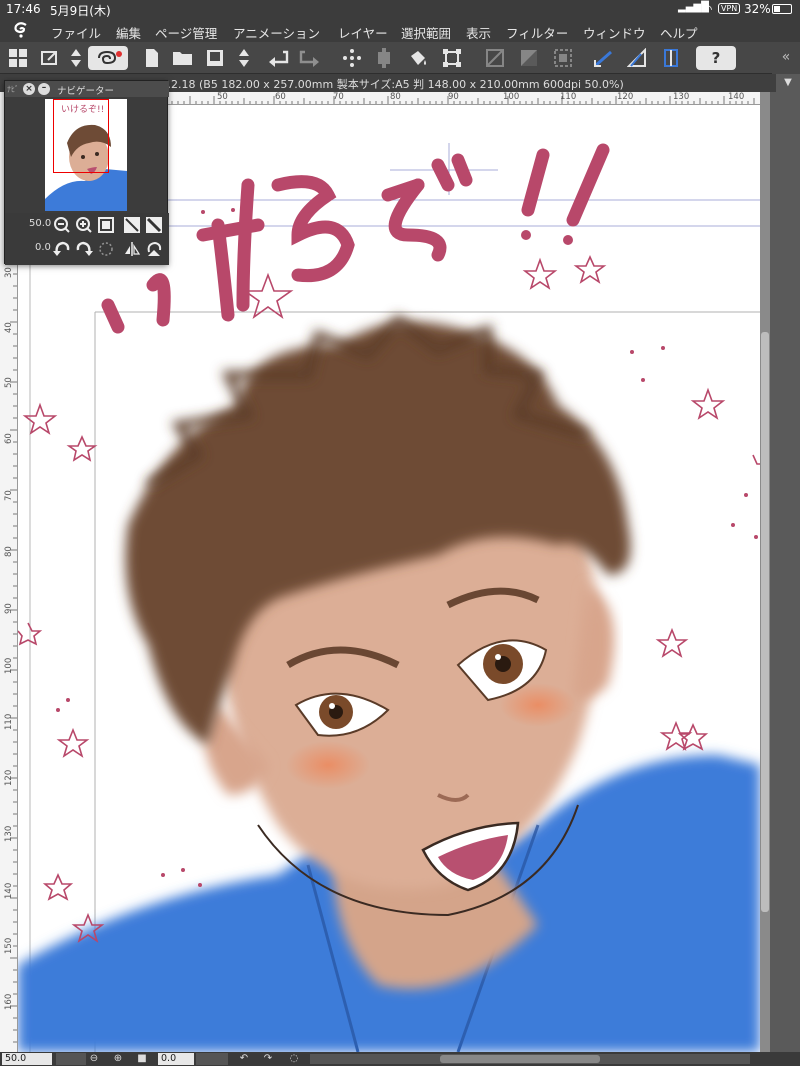 The width and height of the screenshot is (800, 1066). Describe the element at coordinates (87, 239) in the screenshot. I see `navigator-controls: 50.0 0.0` at that location.